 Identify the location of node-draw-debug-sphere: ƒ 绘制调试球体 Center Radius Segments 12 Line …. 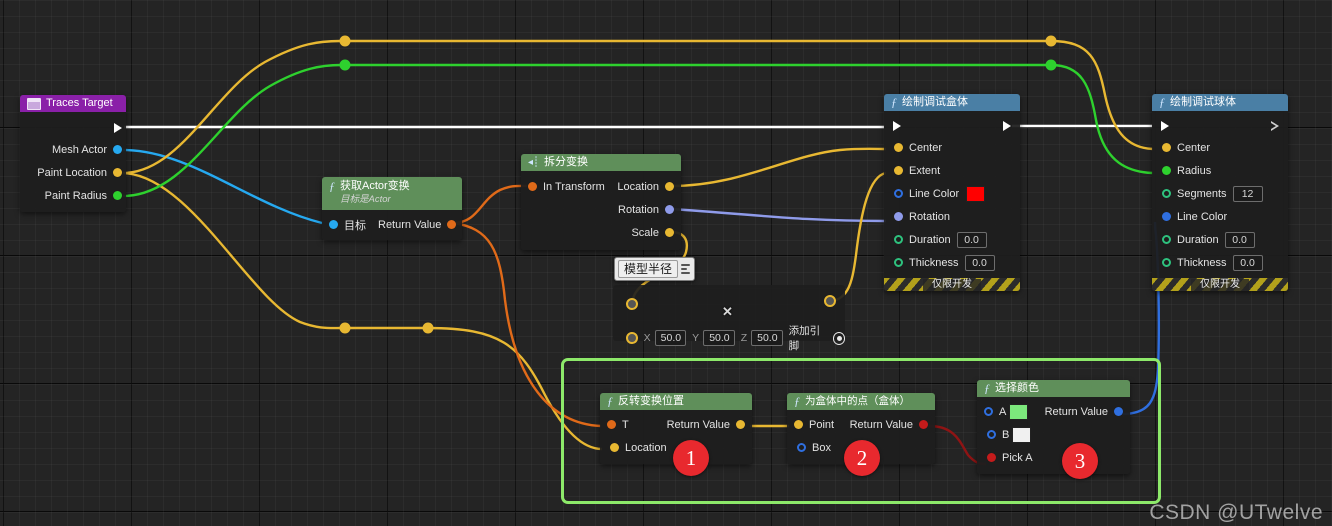
(1220, 192).